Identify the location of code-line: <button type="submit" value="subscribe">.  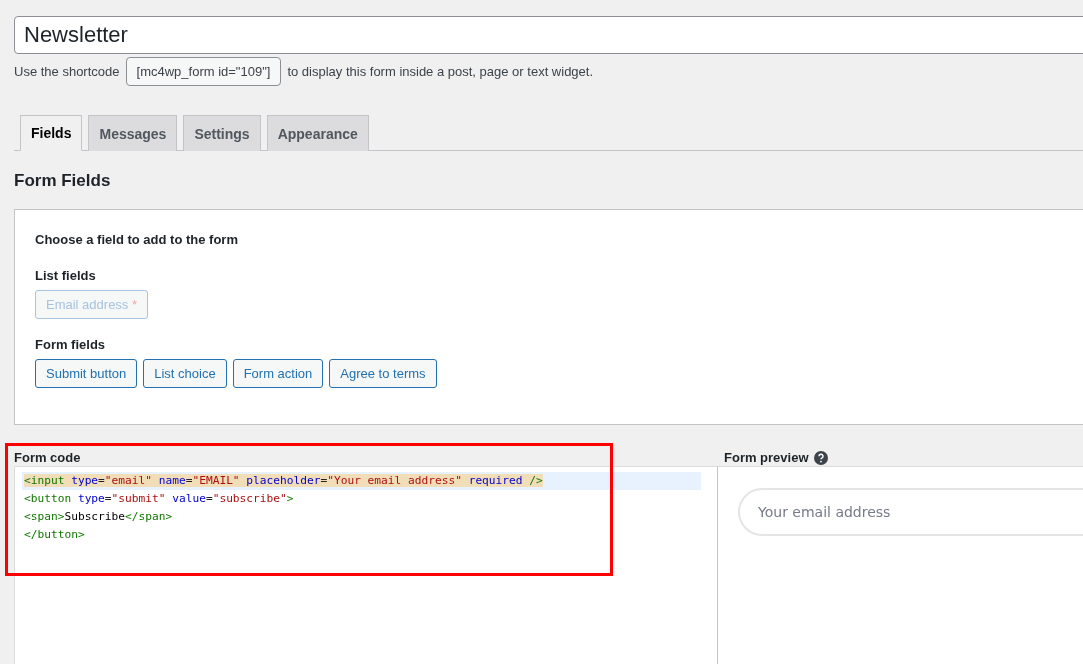
(159, 499).